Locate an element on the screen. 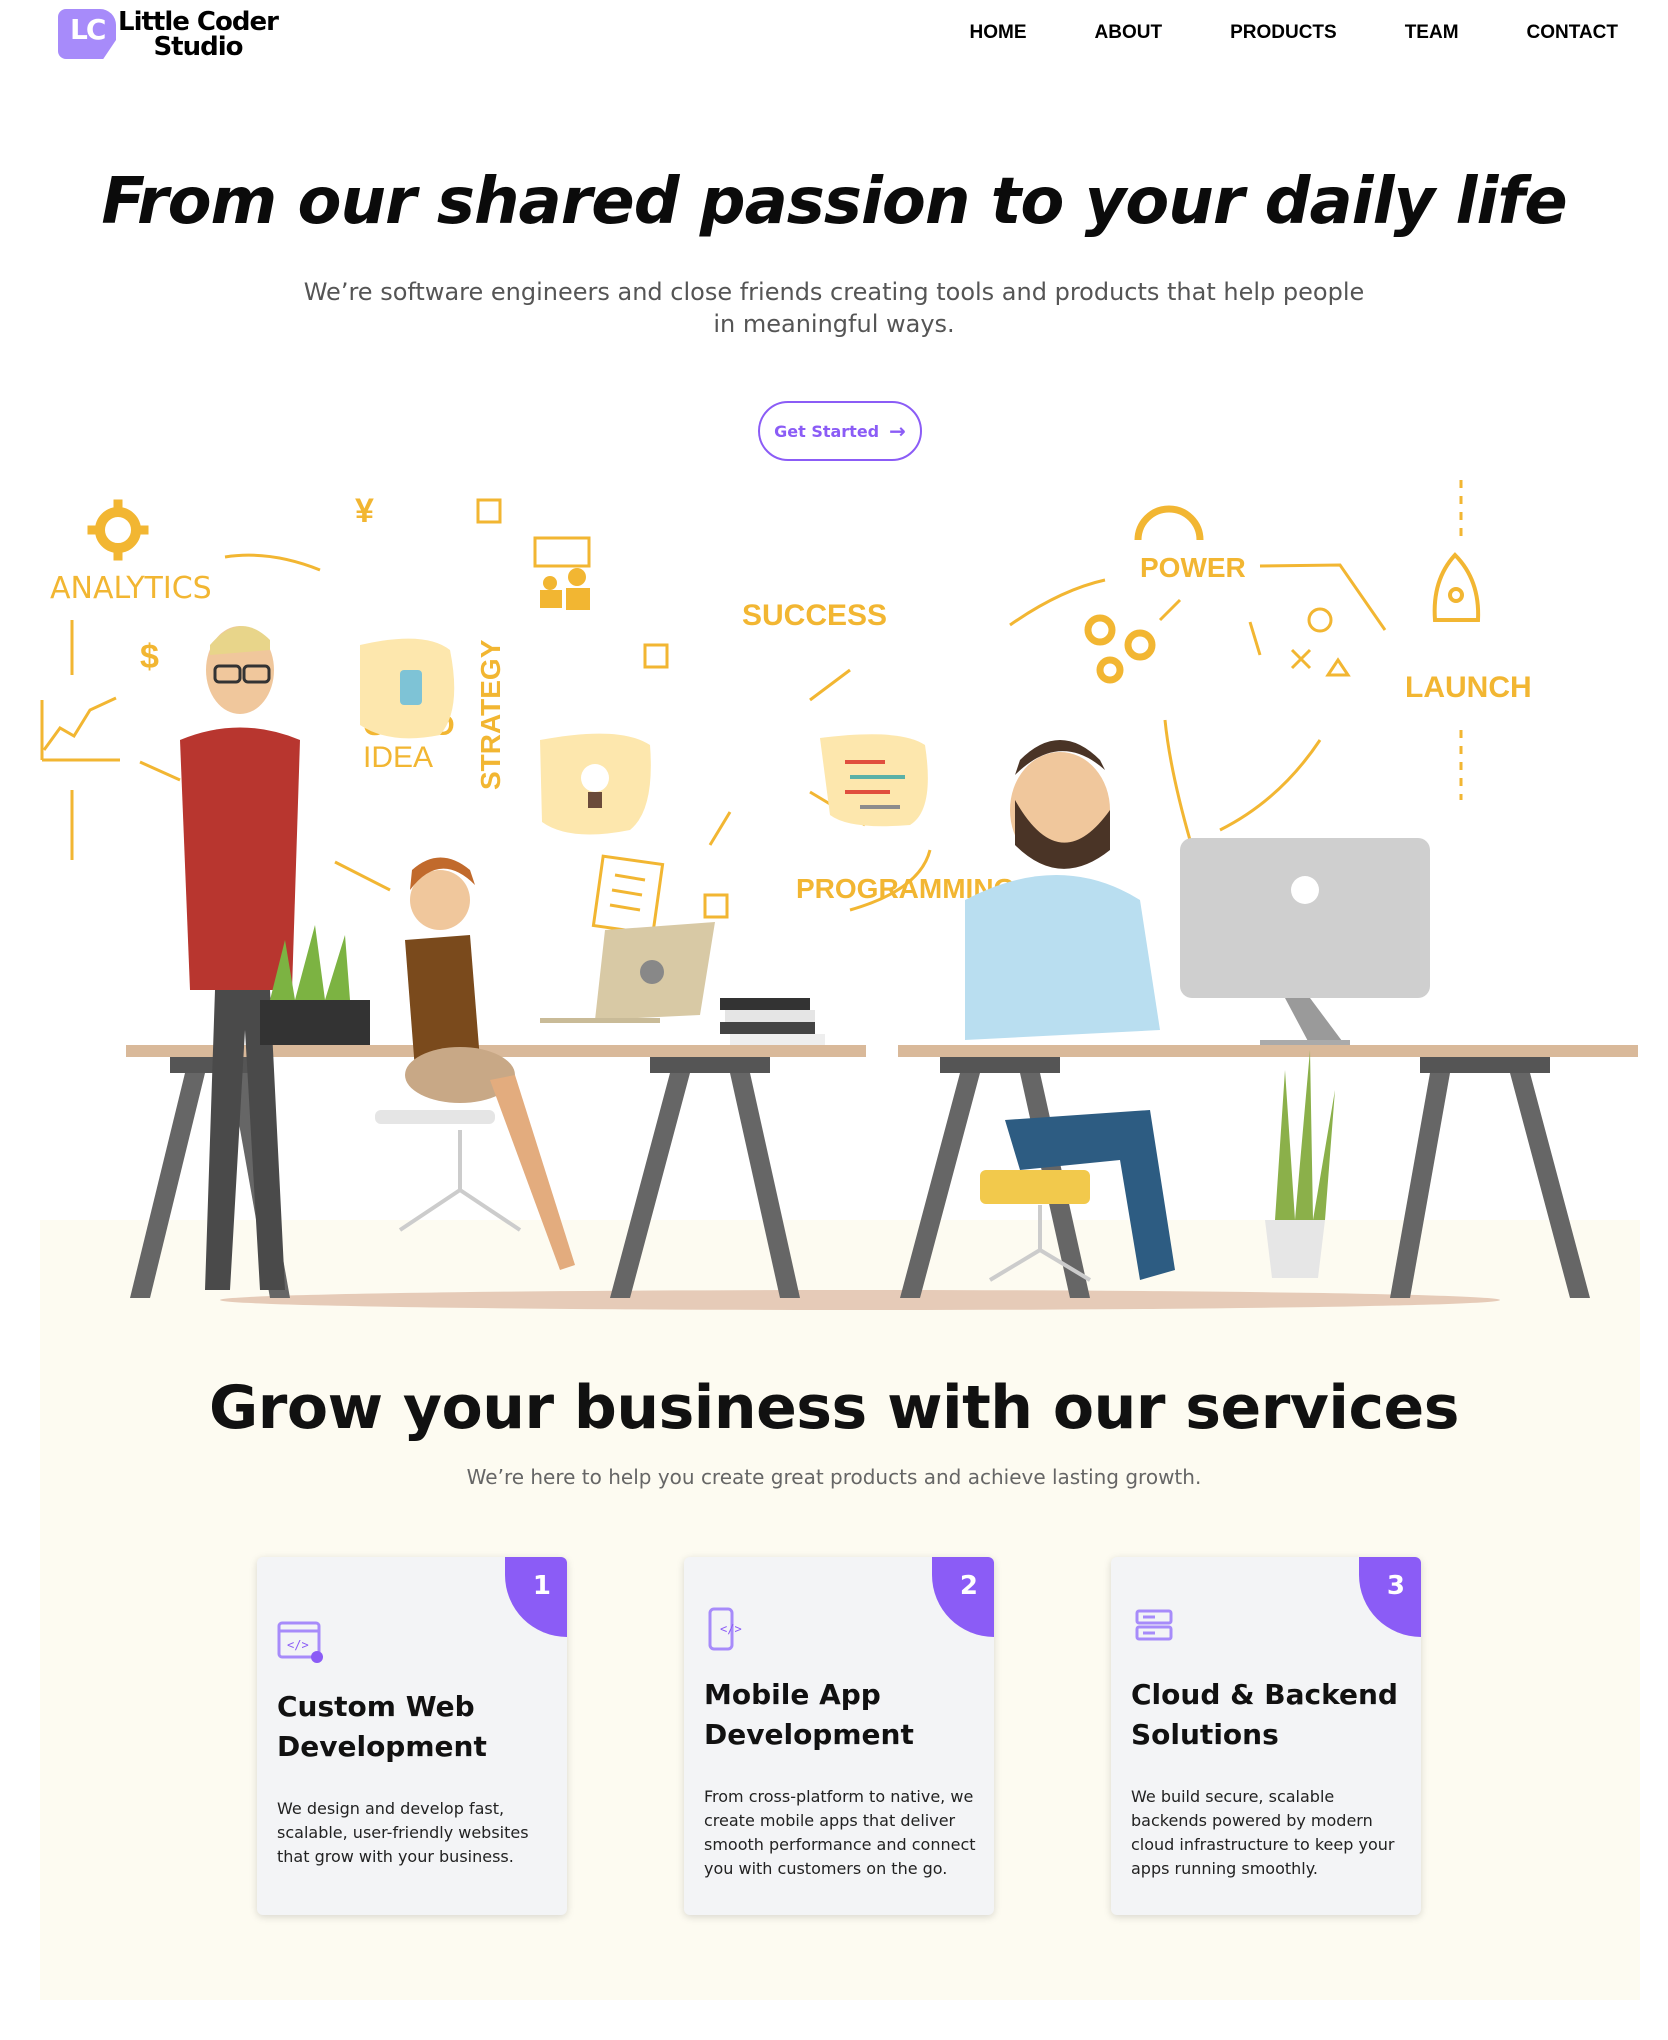 Image resolution: width=1668 pixels, height=2040 pixels. office-chairs is located at coordinates (745, 1206).